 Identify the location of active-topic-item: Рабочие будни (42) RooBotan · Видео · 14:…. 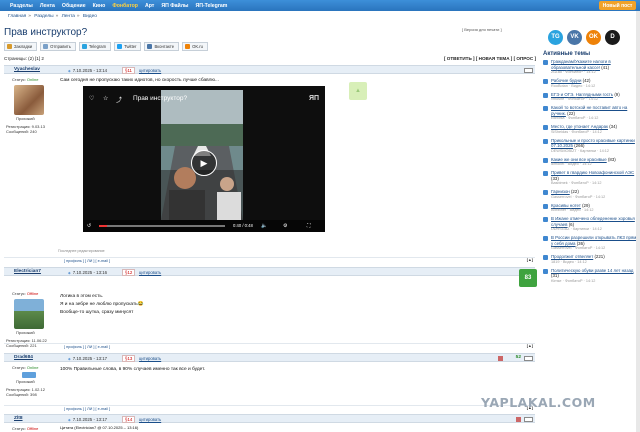
(591, 83).